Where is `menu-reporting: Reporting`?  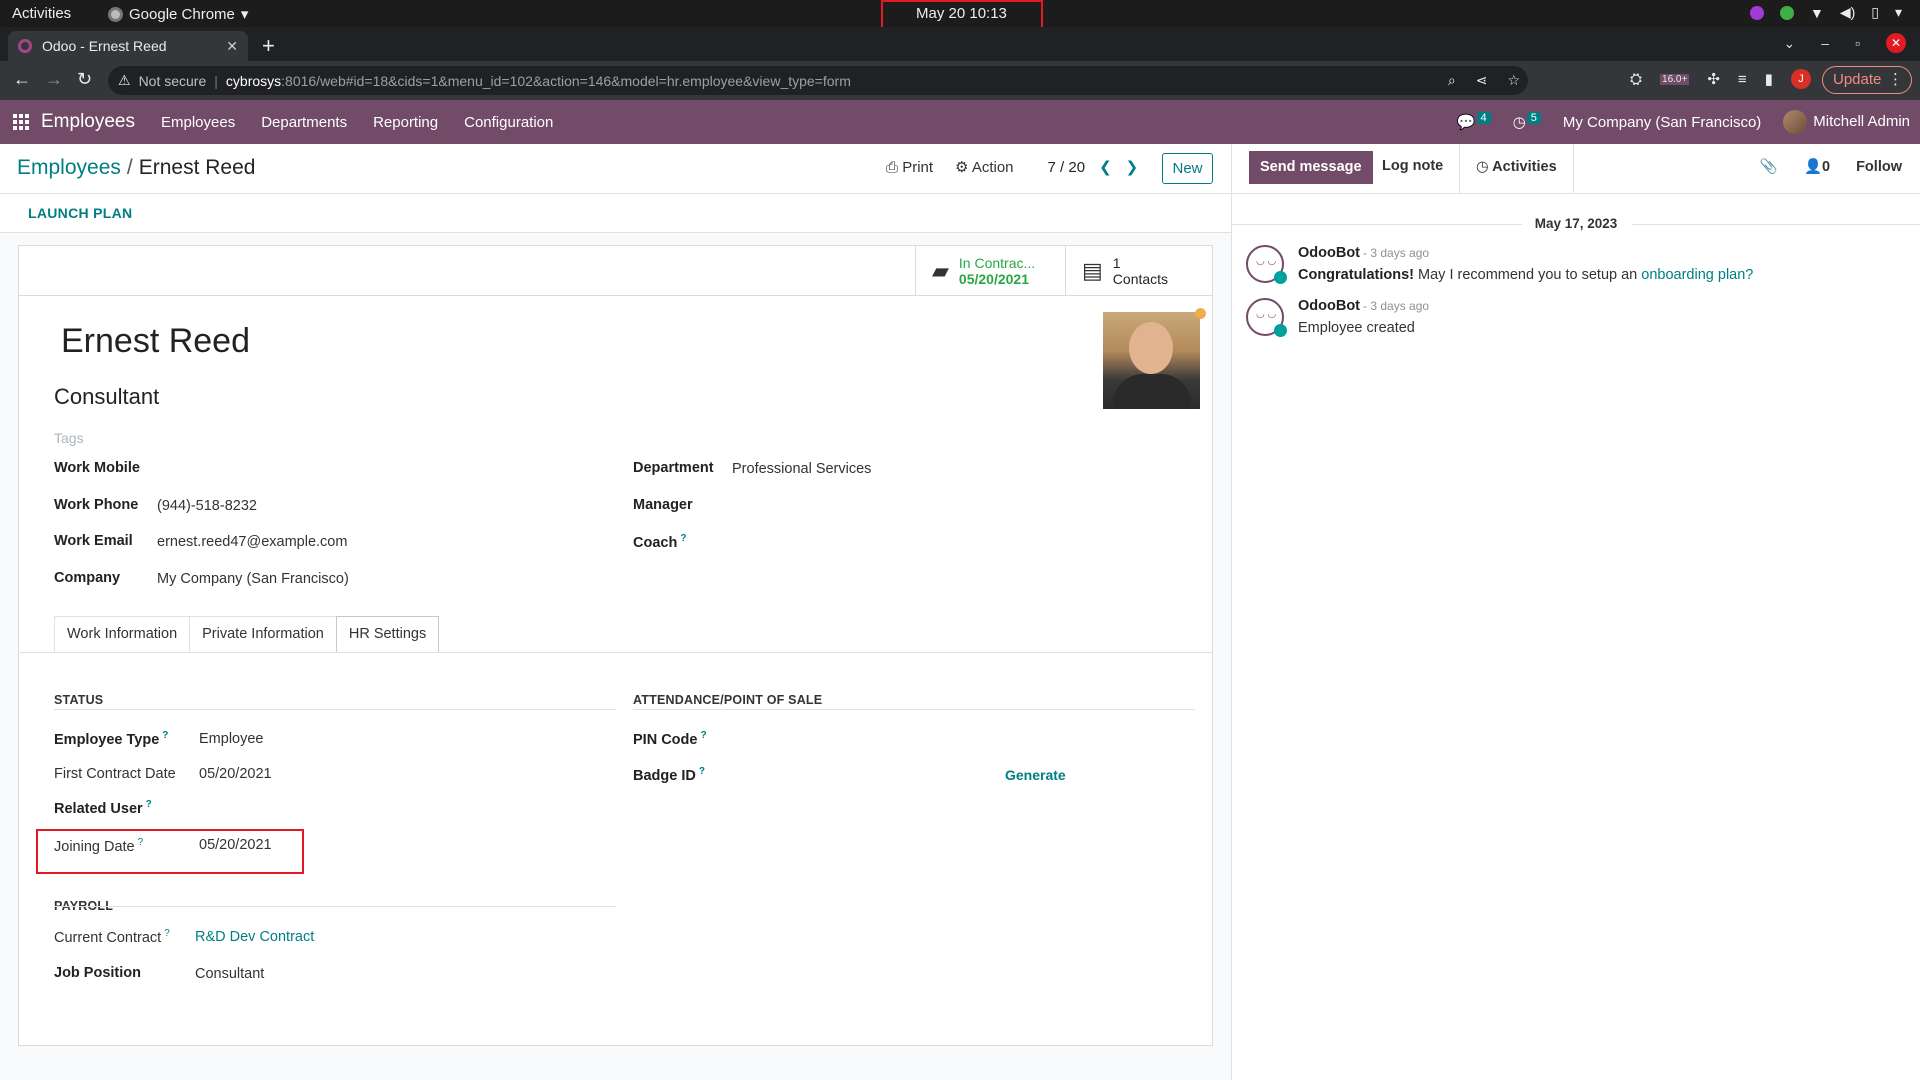 menu-reporting: Reporting is located at coordinates (405, 122).